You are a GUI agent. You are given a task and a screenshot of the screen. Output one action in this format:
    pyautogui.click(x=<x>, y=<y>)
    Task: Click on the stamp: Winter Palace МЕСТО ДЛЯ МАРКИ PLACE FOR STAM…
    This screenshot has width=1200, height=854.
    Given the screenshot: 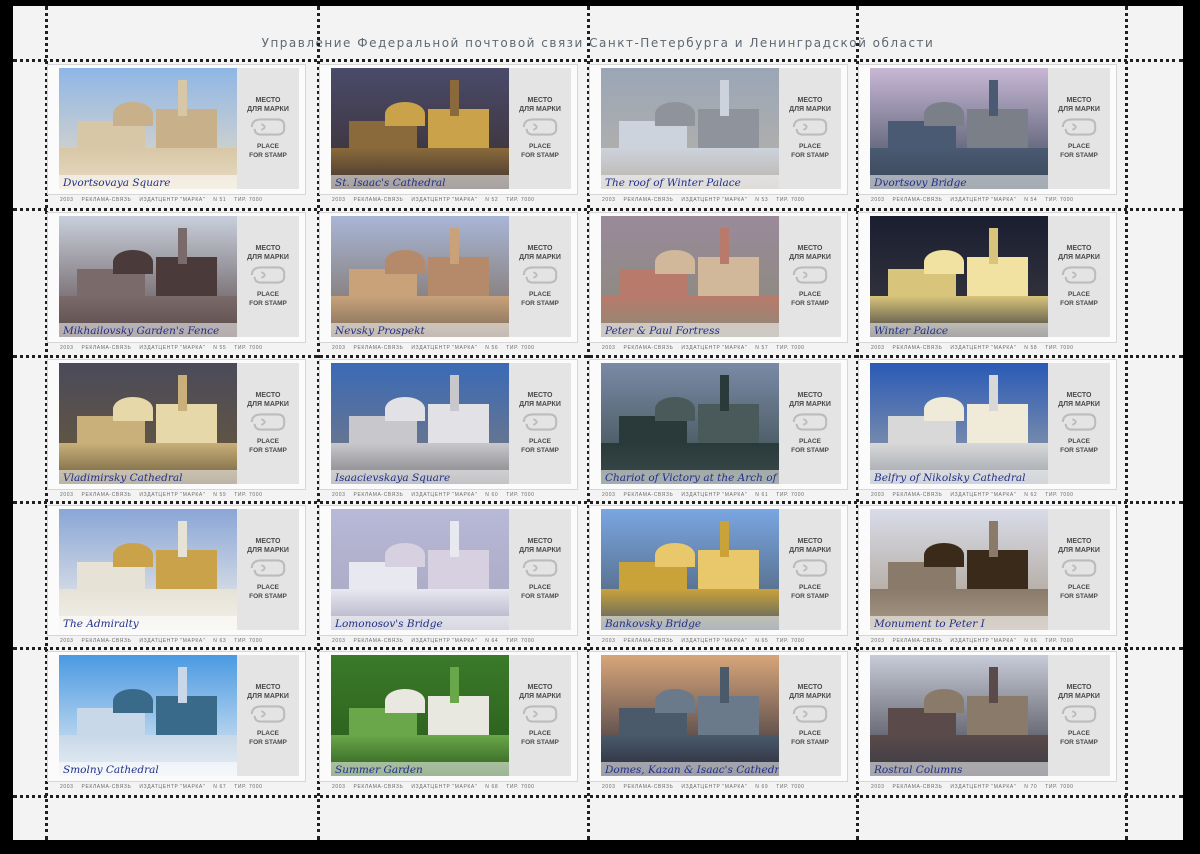 What is the action you would take?
    pyautogui.click(x=987, y=281)
    